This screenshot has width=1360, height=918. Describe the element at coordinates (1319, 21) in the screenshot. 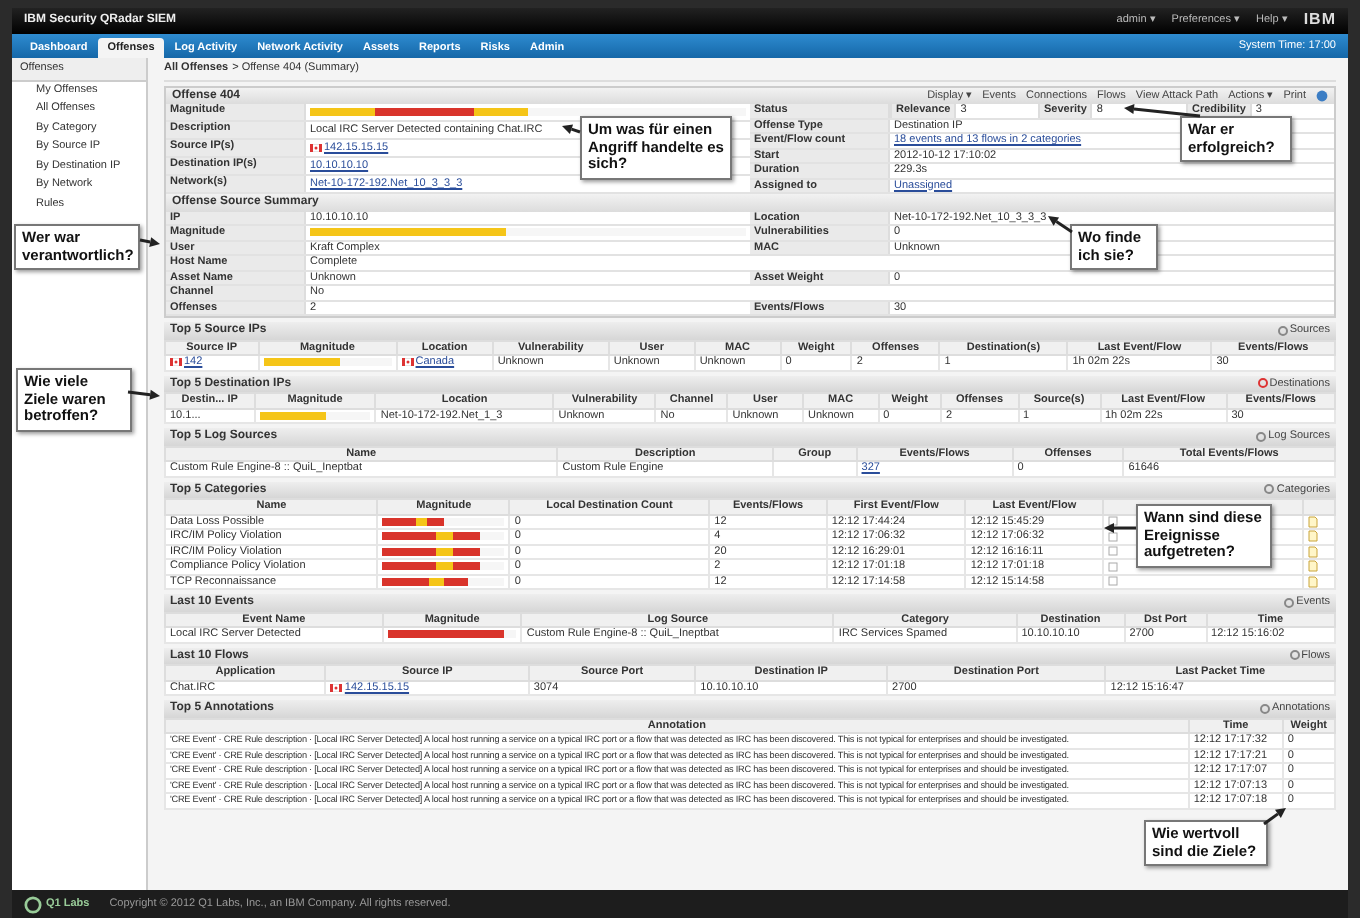

I see `brand-logo: IBM` at that location.